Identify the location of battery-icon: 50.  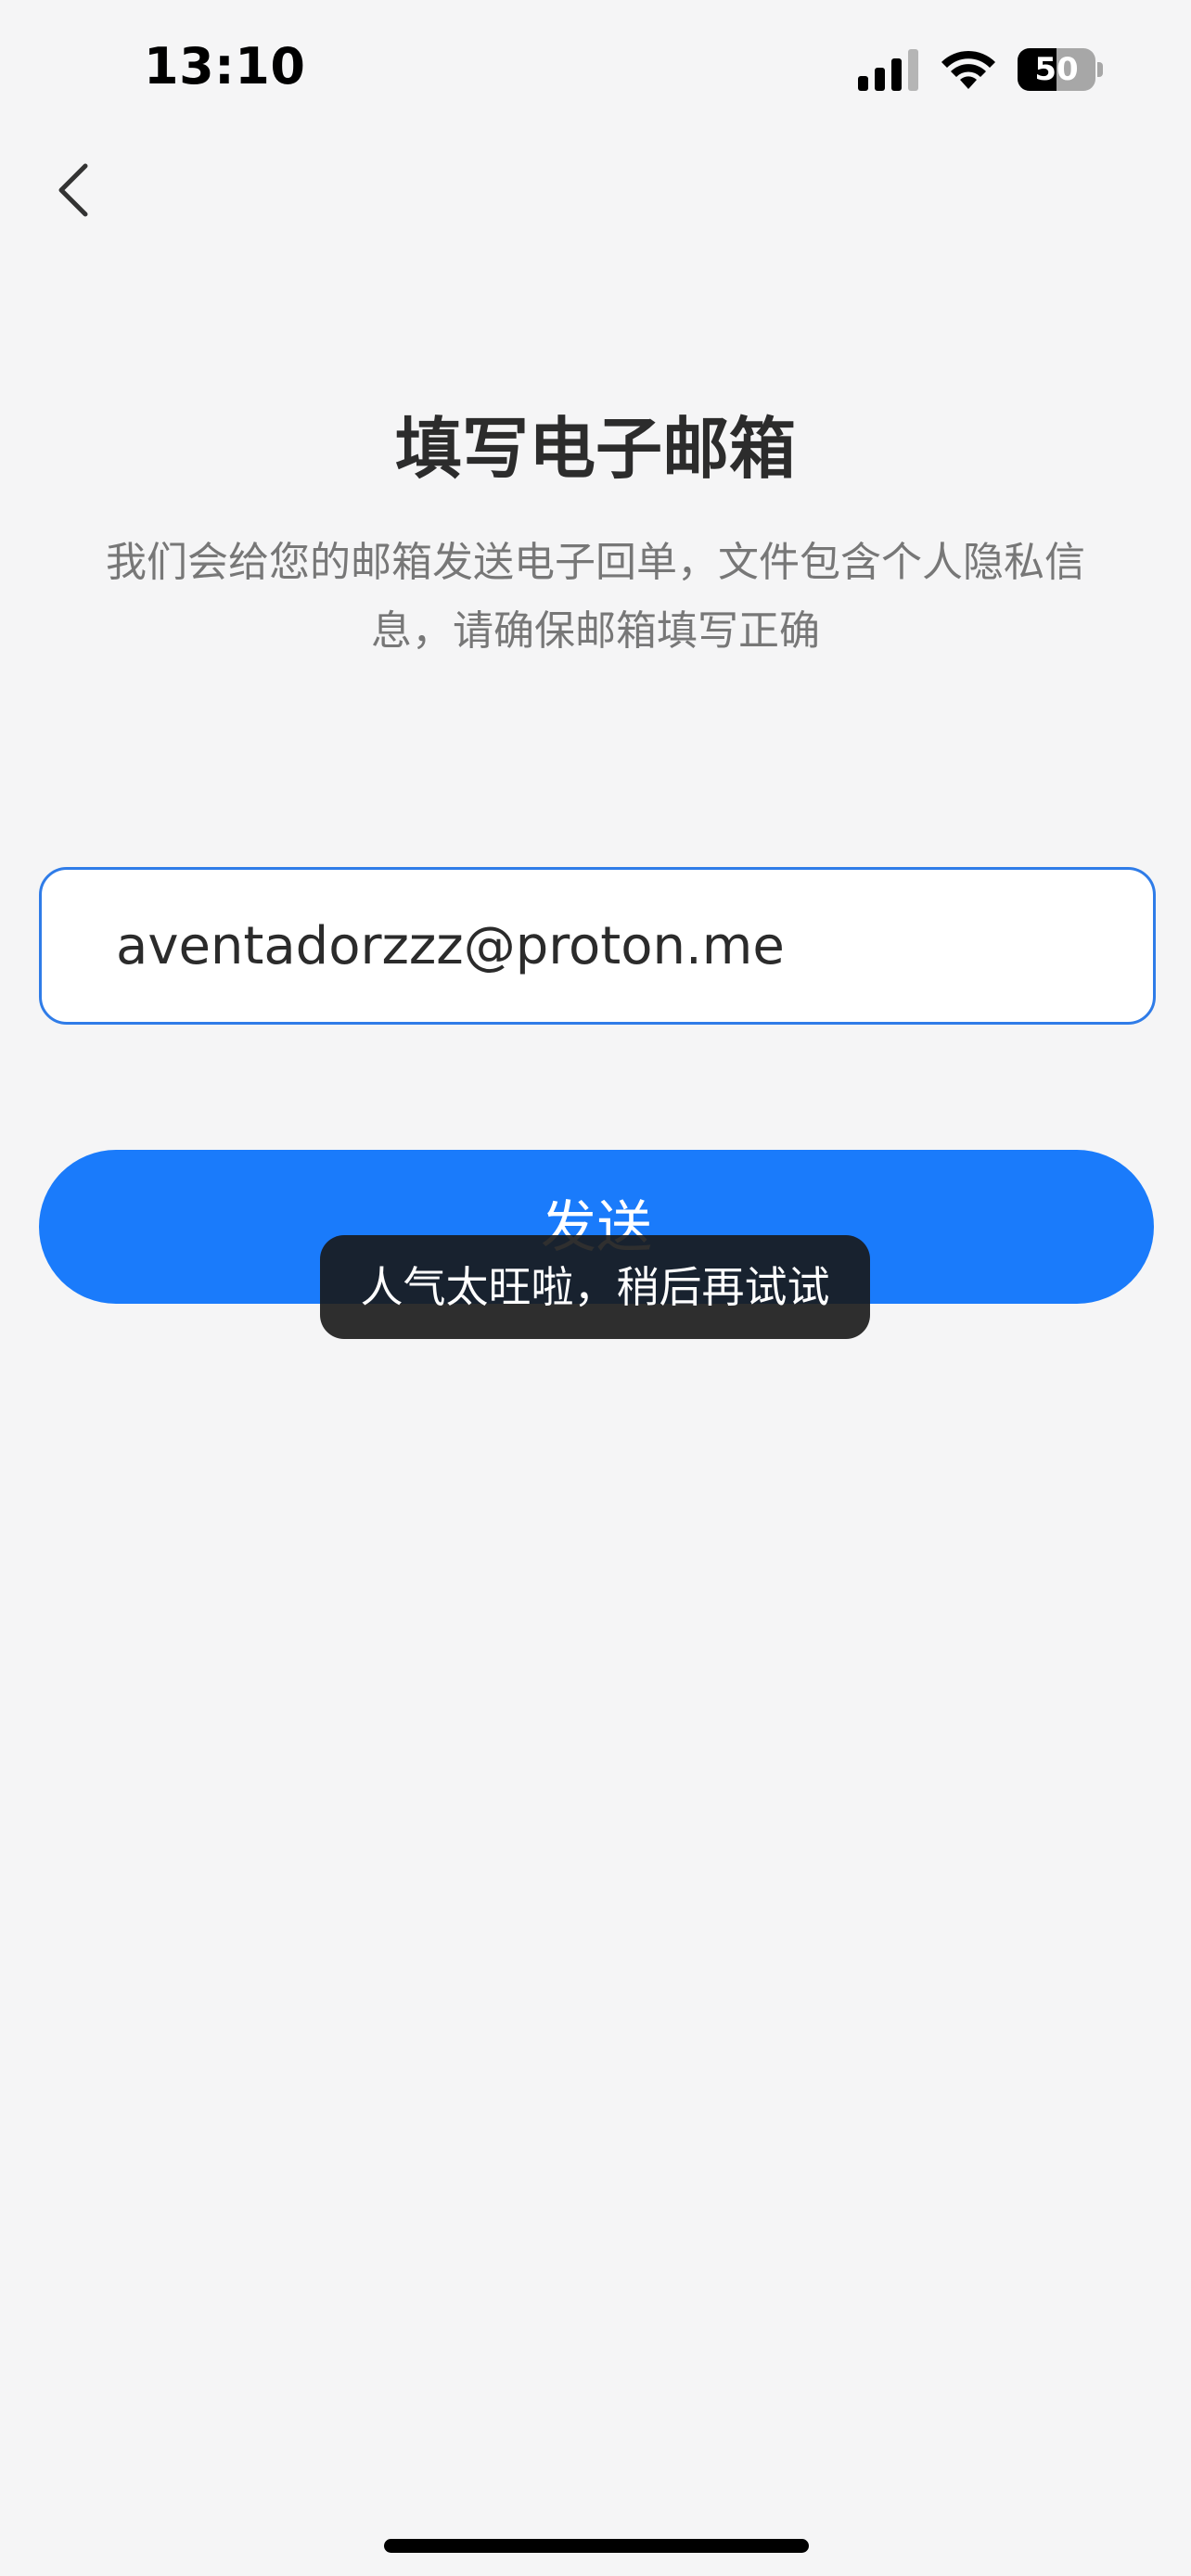
(1060, 69).